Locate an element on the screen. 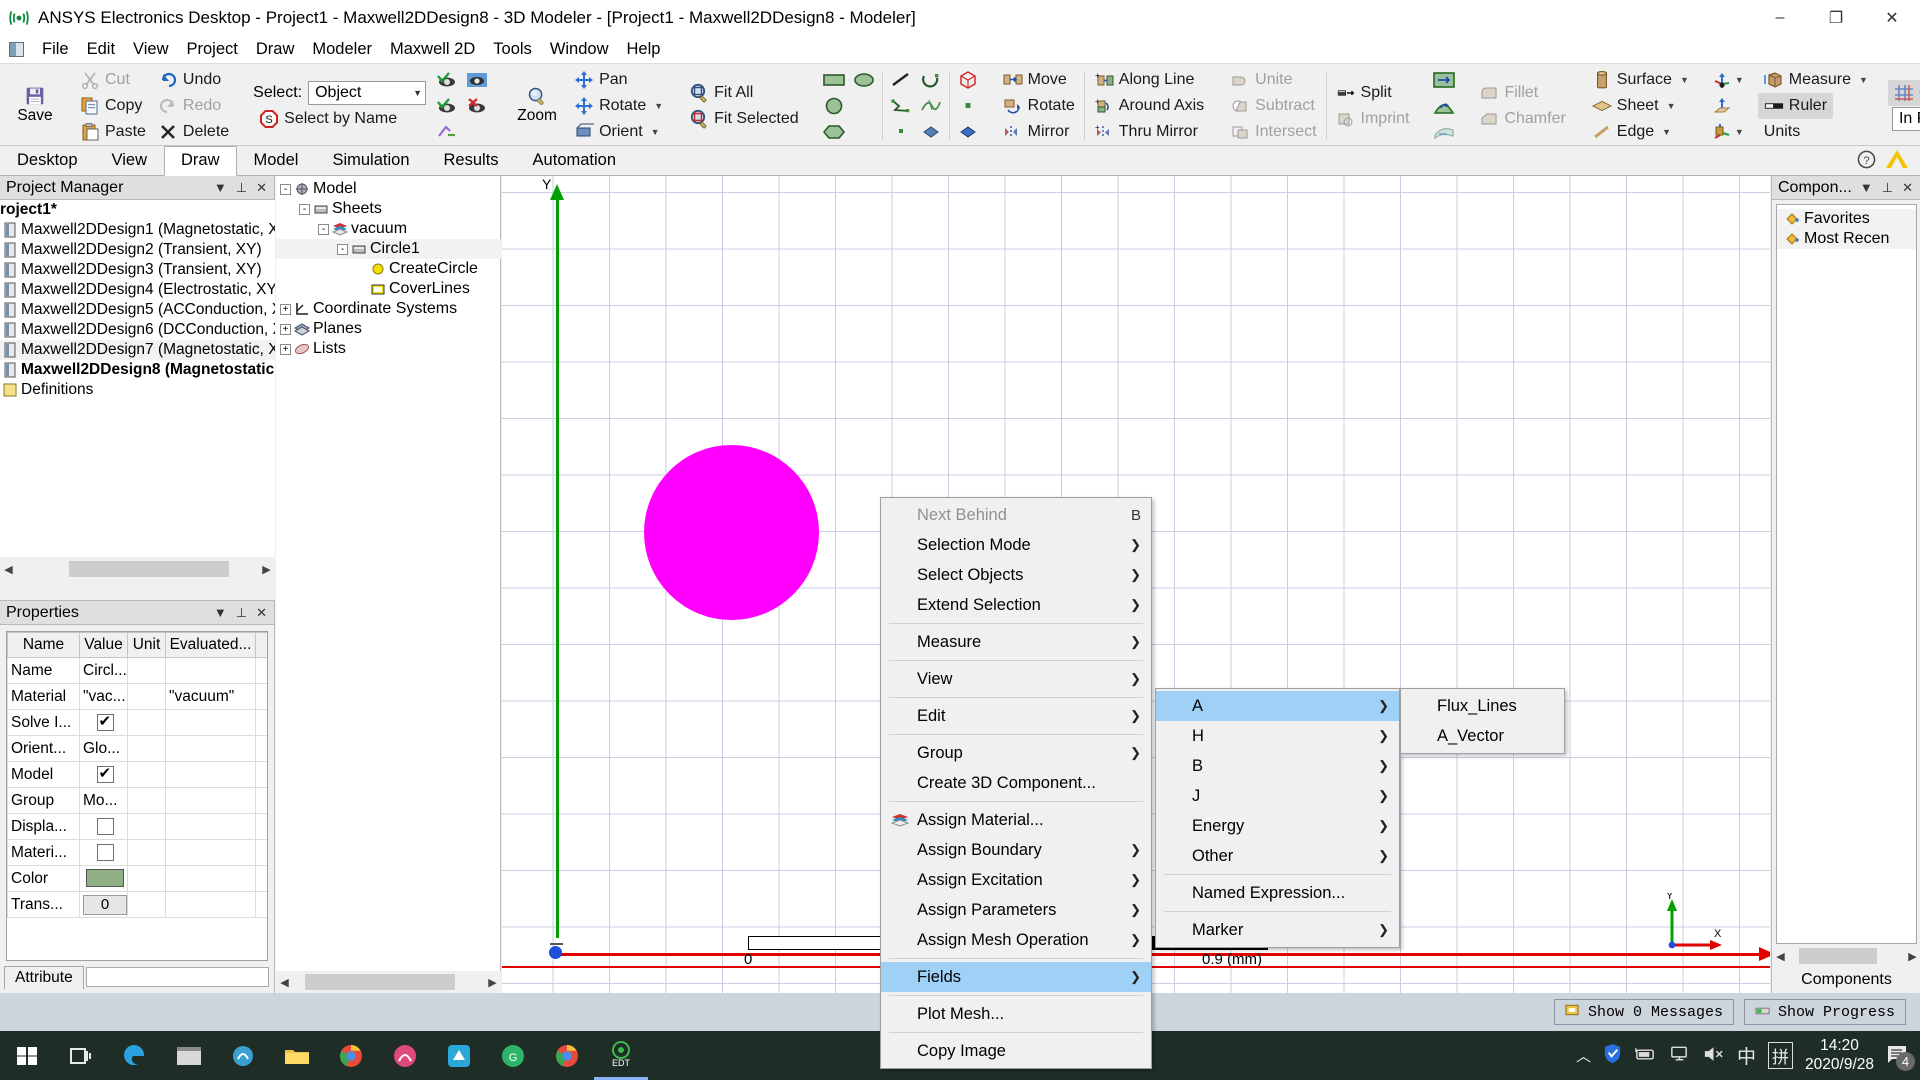  tree-expander: + is located at coordinates (285, 309).